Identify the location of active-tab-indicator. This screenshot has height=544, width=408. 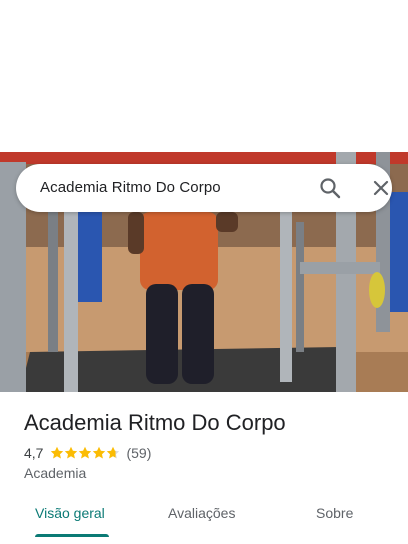
(72, 535).